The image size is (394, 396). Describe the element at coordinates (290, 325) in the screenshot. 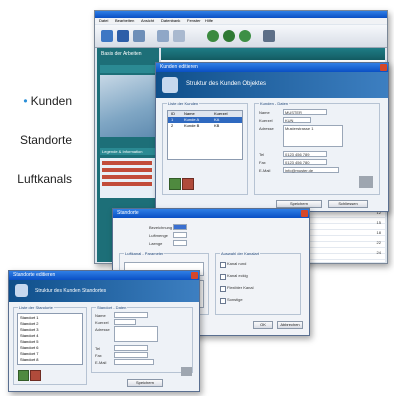

I see `cancel-button: Abbrechen` at that location.